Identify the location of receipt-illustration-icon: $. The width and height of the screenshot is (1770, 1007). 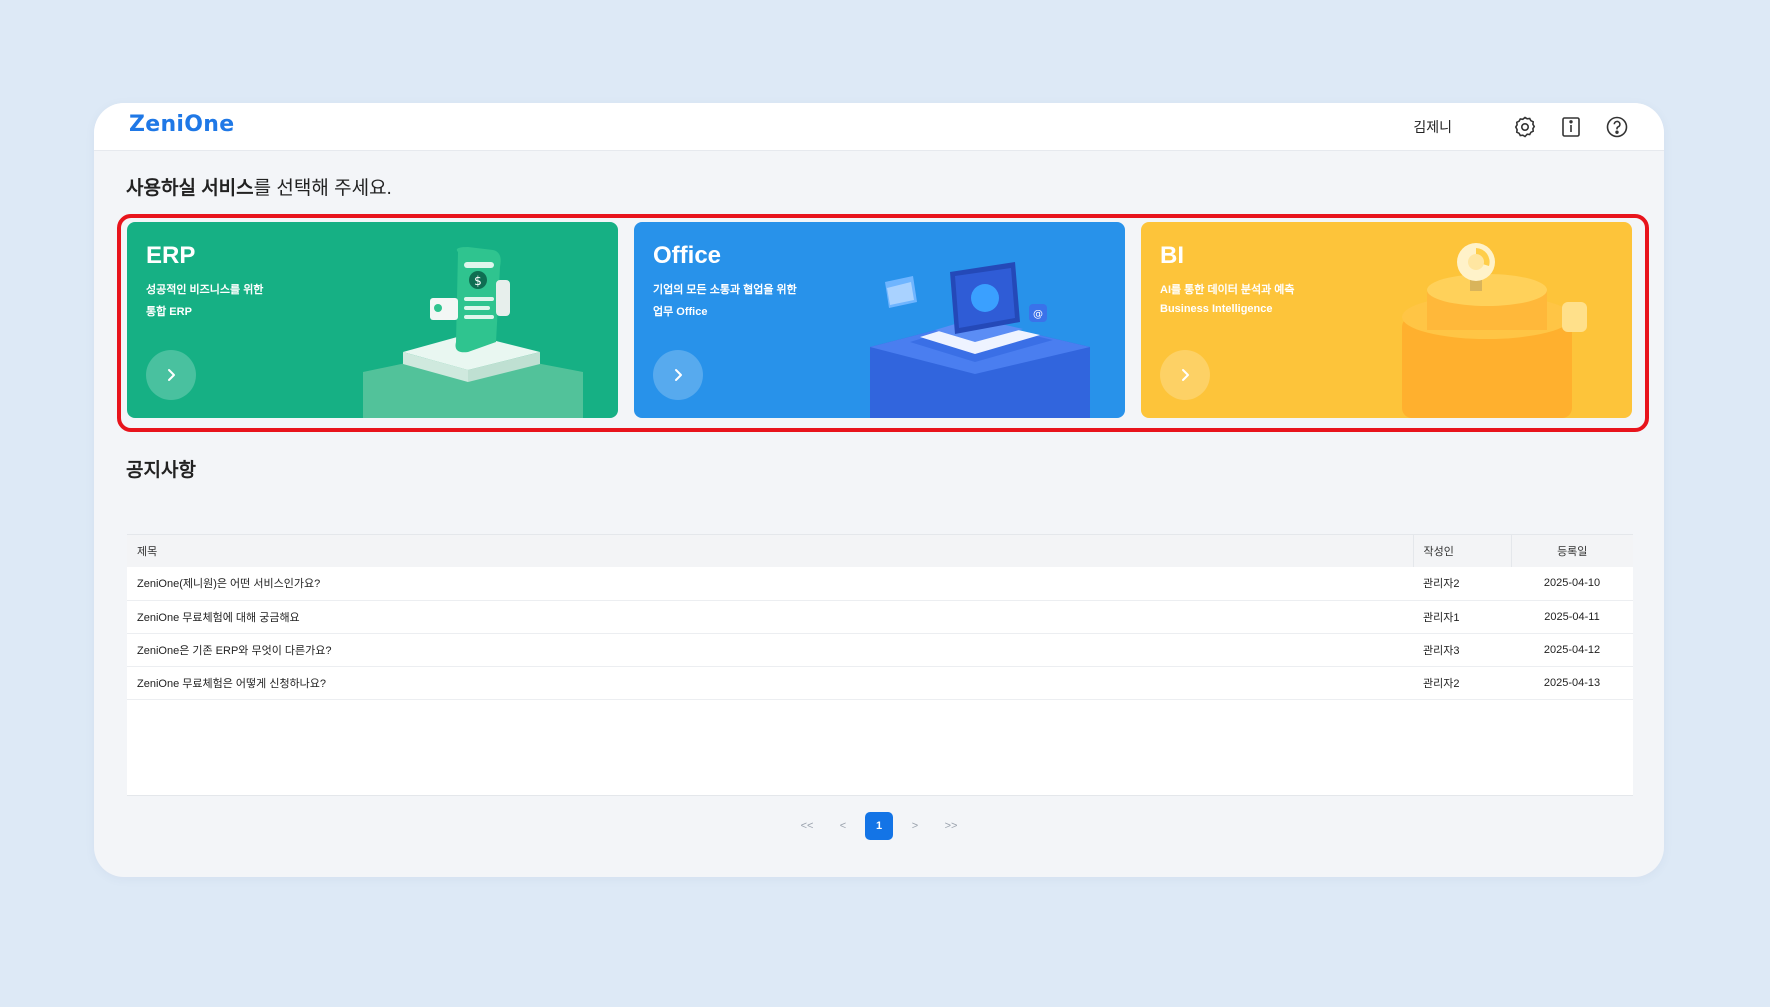
(473, 332).